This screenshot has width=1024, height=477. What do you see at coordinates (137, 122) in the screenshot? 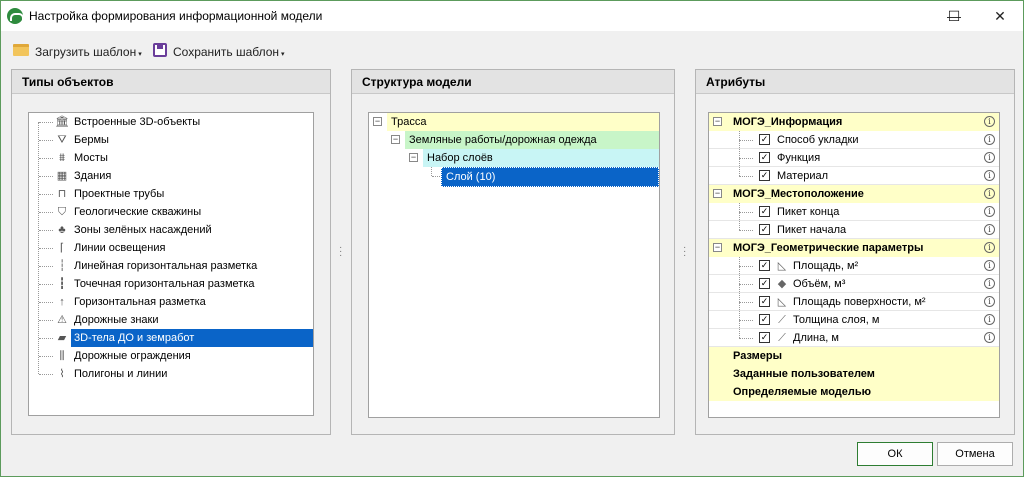
I see `object-type-label: Встроенные 3D-объекты` at bounding box center [137, 122].